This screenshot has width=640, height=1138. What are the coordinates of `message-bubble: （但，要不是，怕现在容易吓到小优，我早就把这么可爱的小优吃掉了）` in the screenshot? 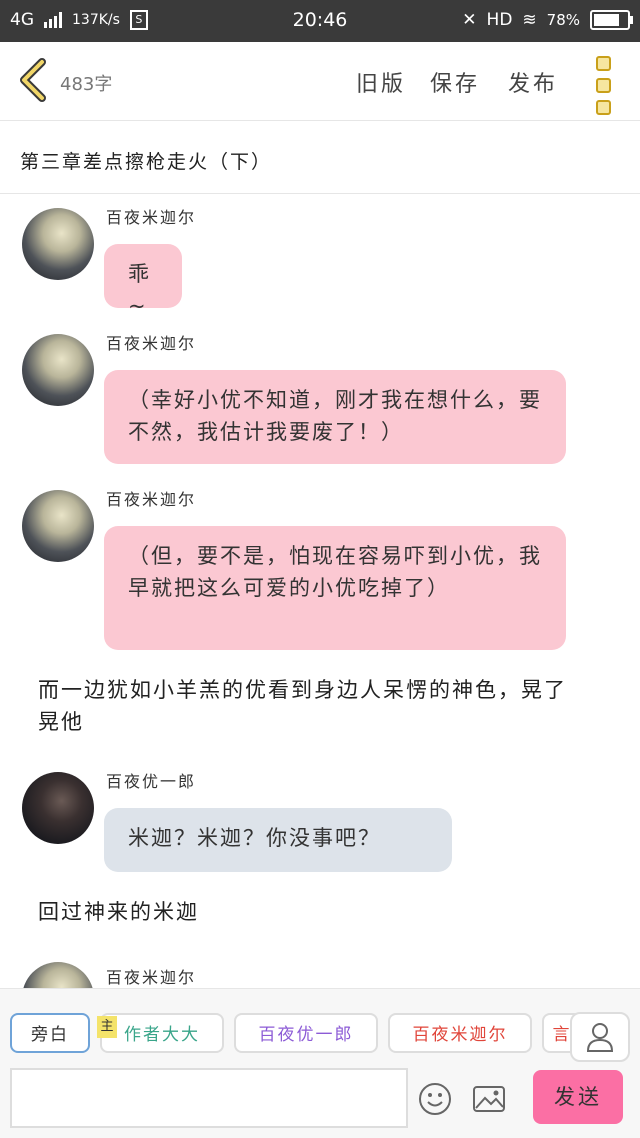 It's located at (335, 588).